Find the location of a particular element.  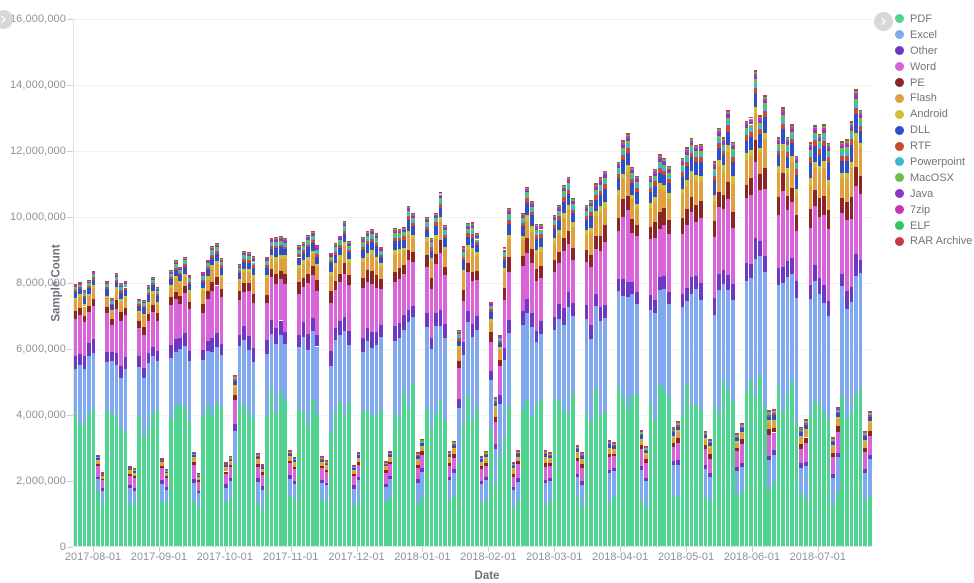

legend-item-android: Android is located at coordinates (934, 114).